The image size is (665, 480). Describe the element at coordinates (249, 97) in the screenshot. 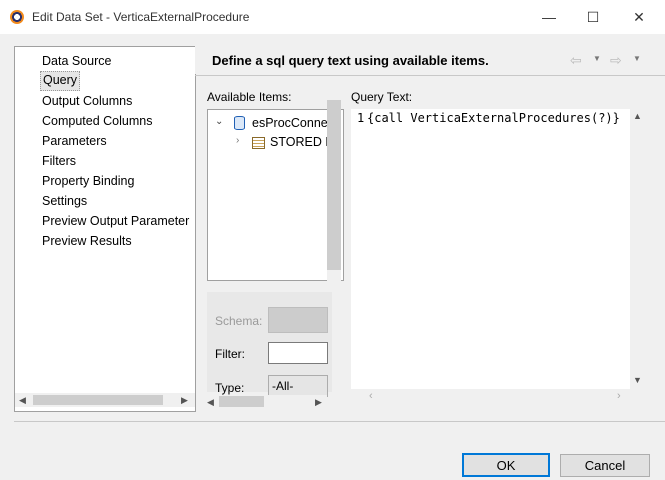

I see `available-items-label: Available Items:` at that location.